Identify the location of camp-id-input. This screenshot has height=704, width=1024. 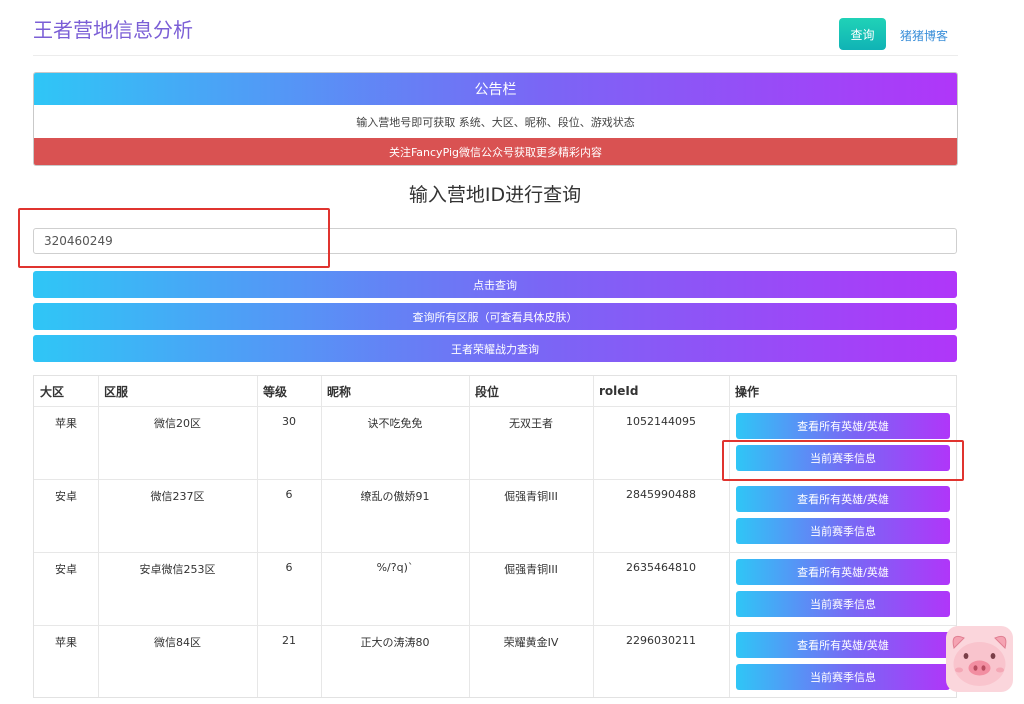
(495, 241).